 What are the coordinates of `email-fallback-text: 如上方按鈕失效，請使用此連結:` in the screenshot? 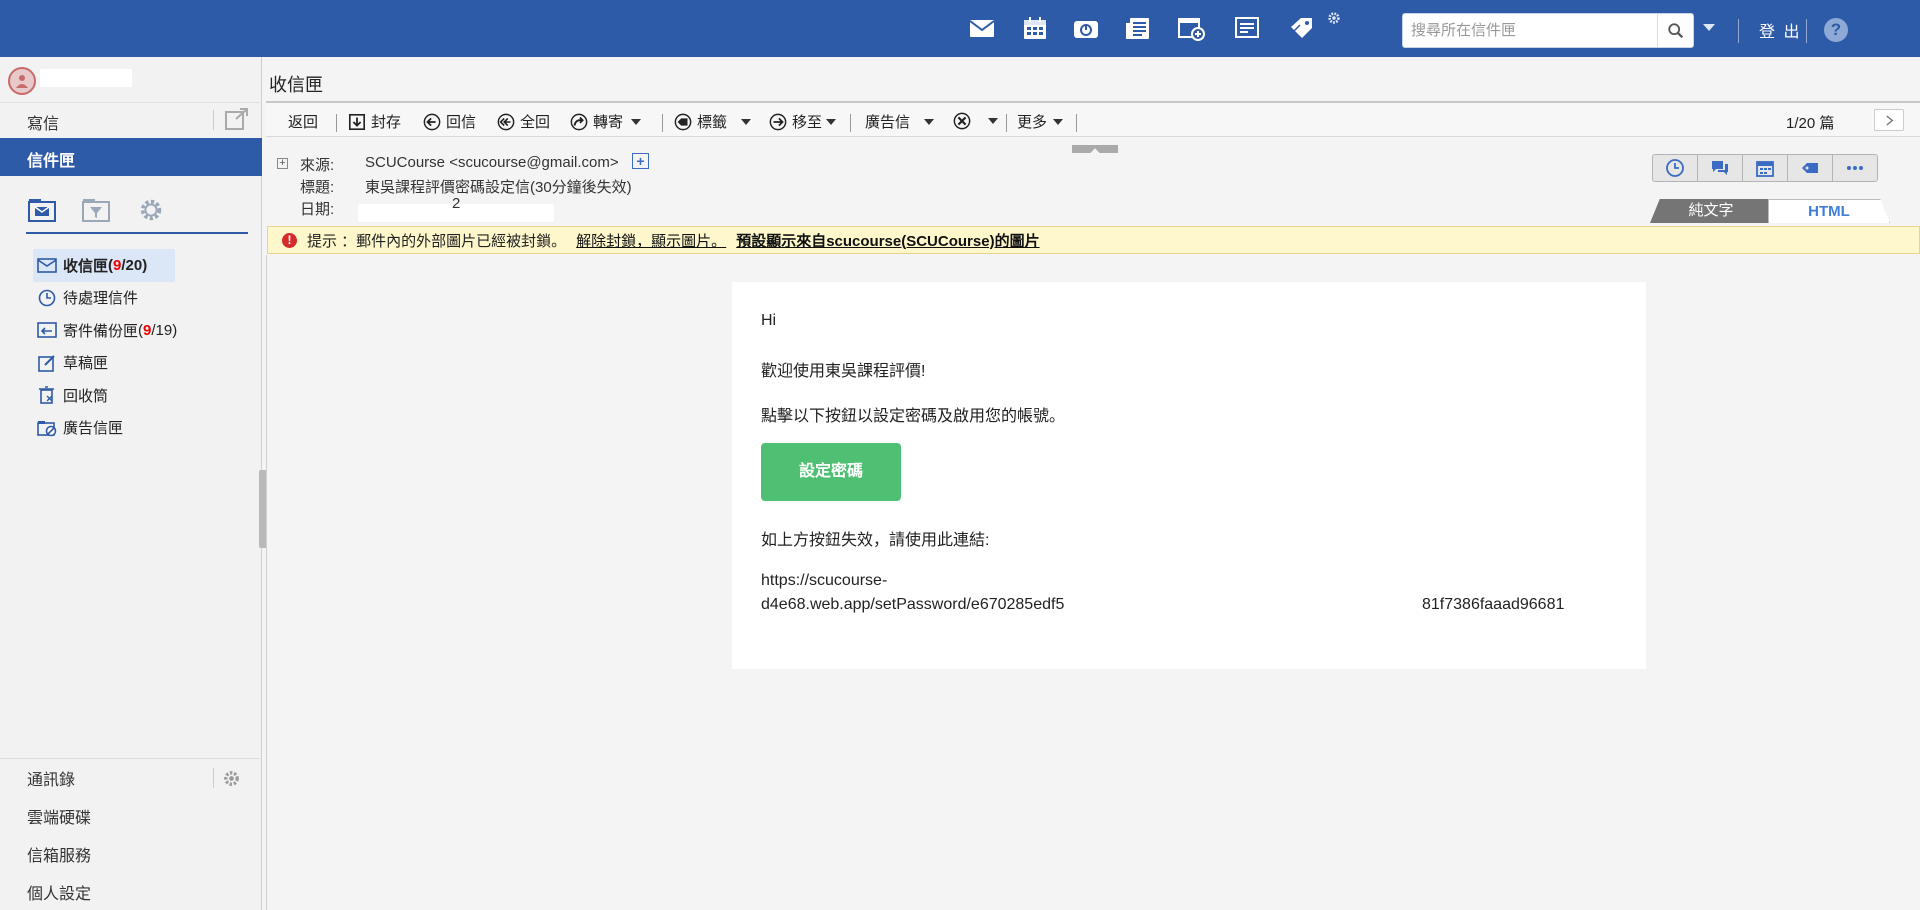 It's located at (875, 540).